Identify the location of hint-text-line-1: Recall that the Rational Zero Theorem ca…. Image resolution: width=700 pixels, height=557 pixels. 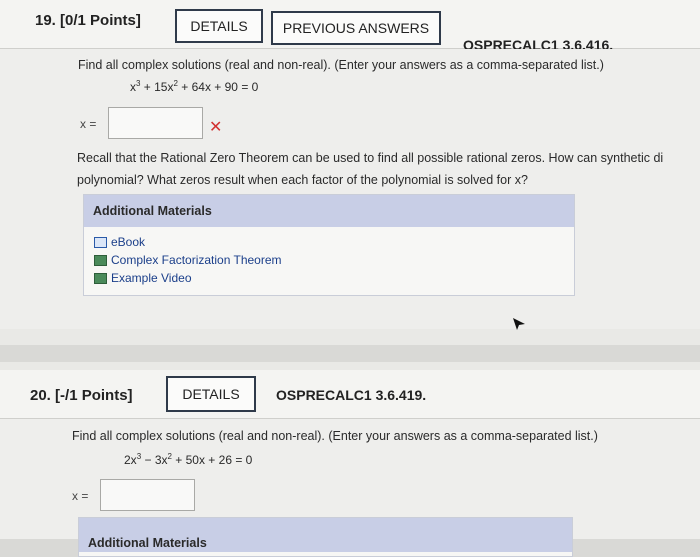
(370, 158).